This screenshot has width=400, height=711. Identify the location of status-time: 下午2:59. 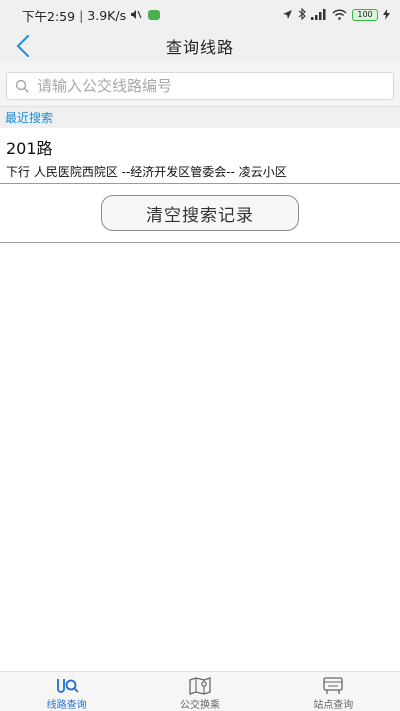
(49, 16).